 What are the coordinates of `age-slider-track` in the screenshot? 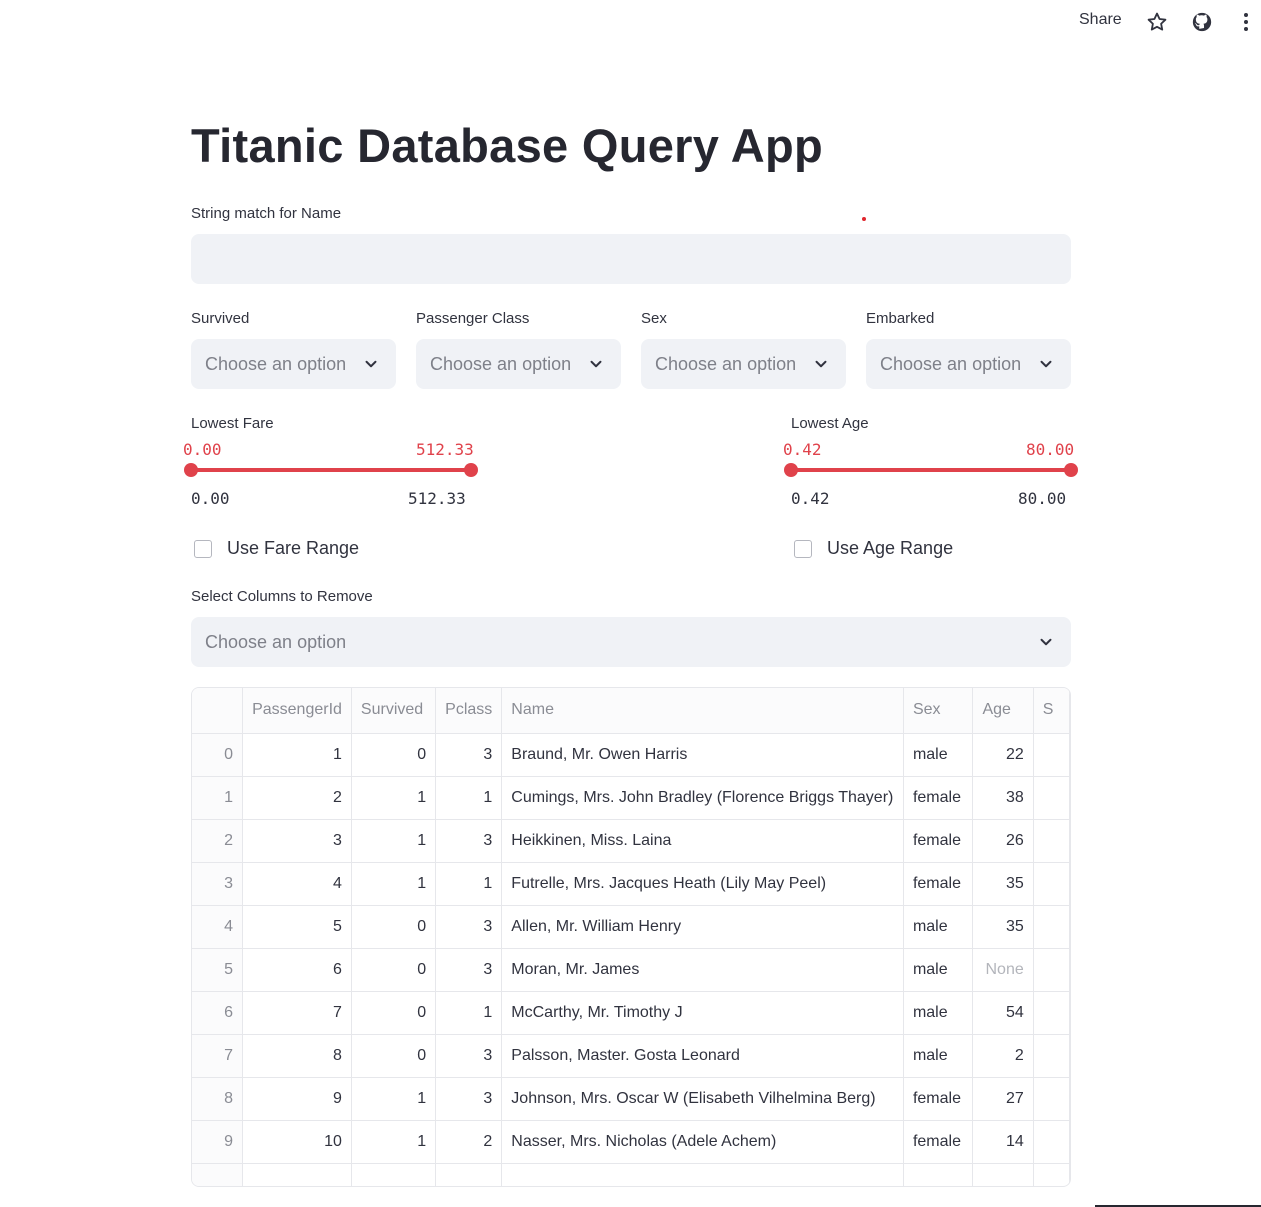 It's located at (931, 470).